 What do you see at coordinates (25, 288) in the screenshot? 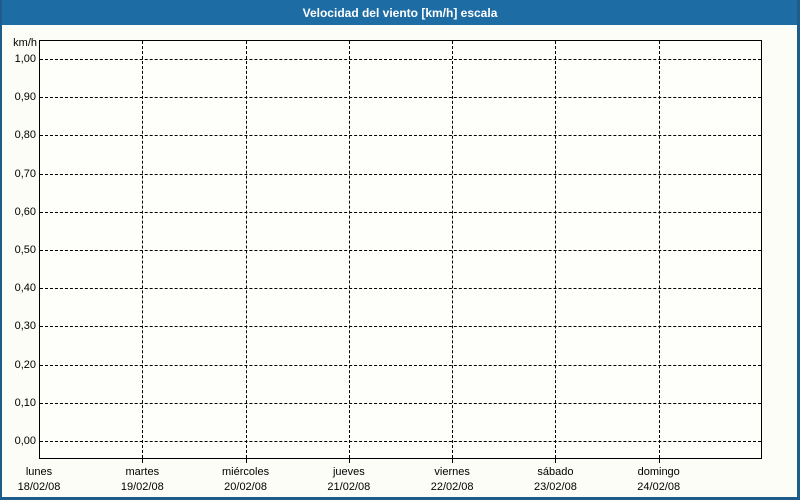
I see `y-tick-label: 0,40` at bounding box center [25, 288].